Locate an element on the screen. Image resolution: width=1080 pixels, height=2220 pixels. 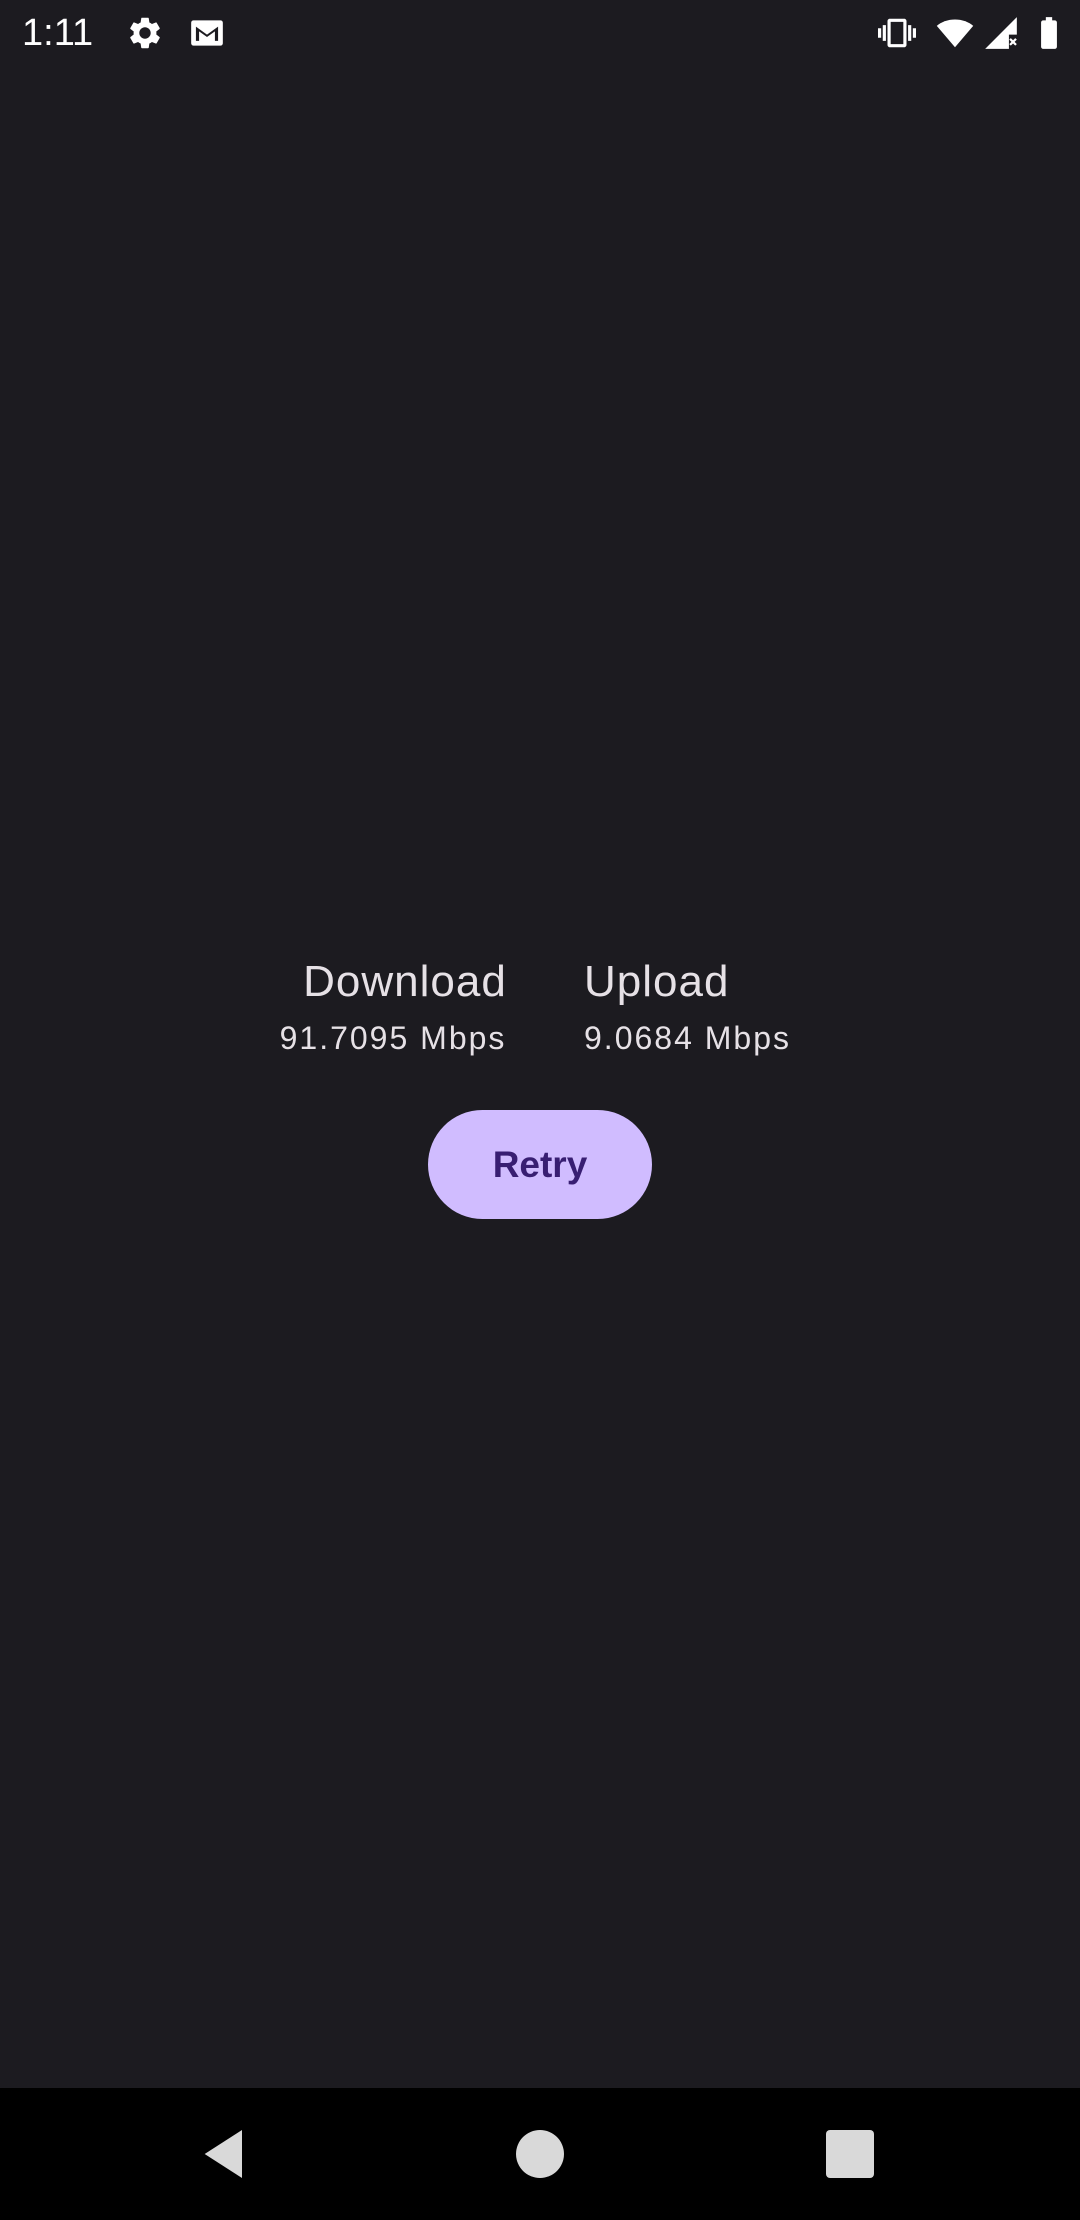
battery-icon is located at coordinates (1049, 33).